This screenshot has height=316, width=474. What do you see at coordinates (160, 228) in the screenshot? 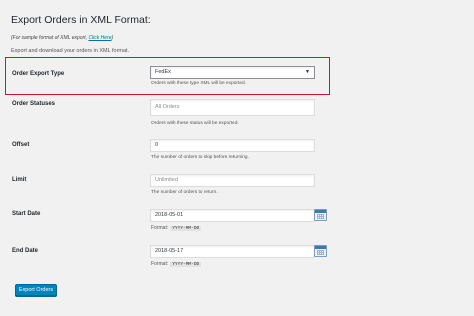
I see `start-date-format-label: Format:` at bounding box center [160, 228].